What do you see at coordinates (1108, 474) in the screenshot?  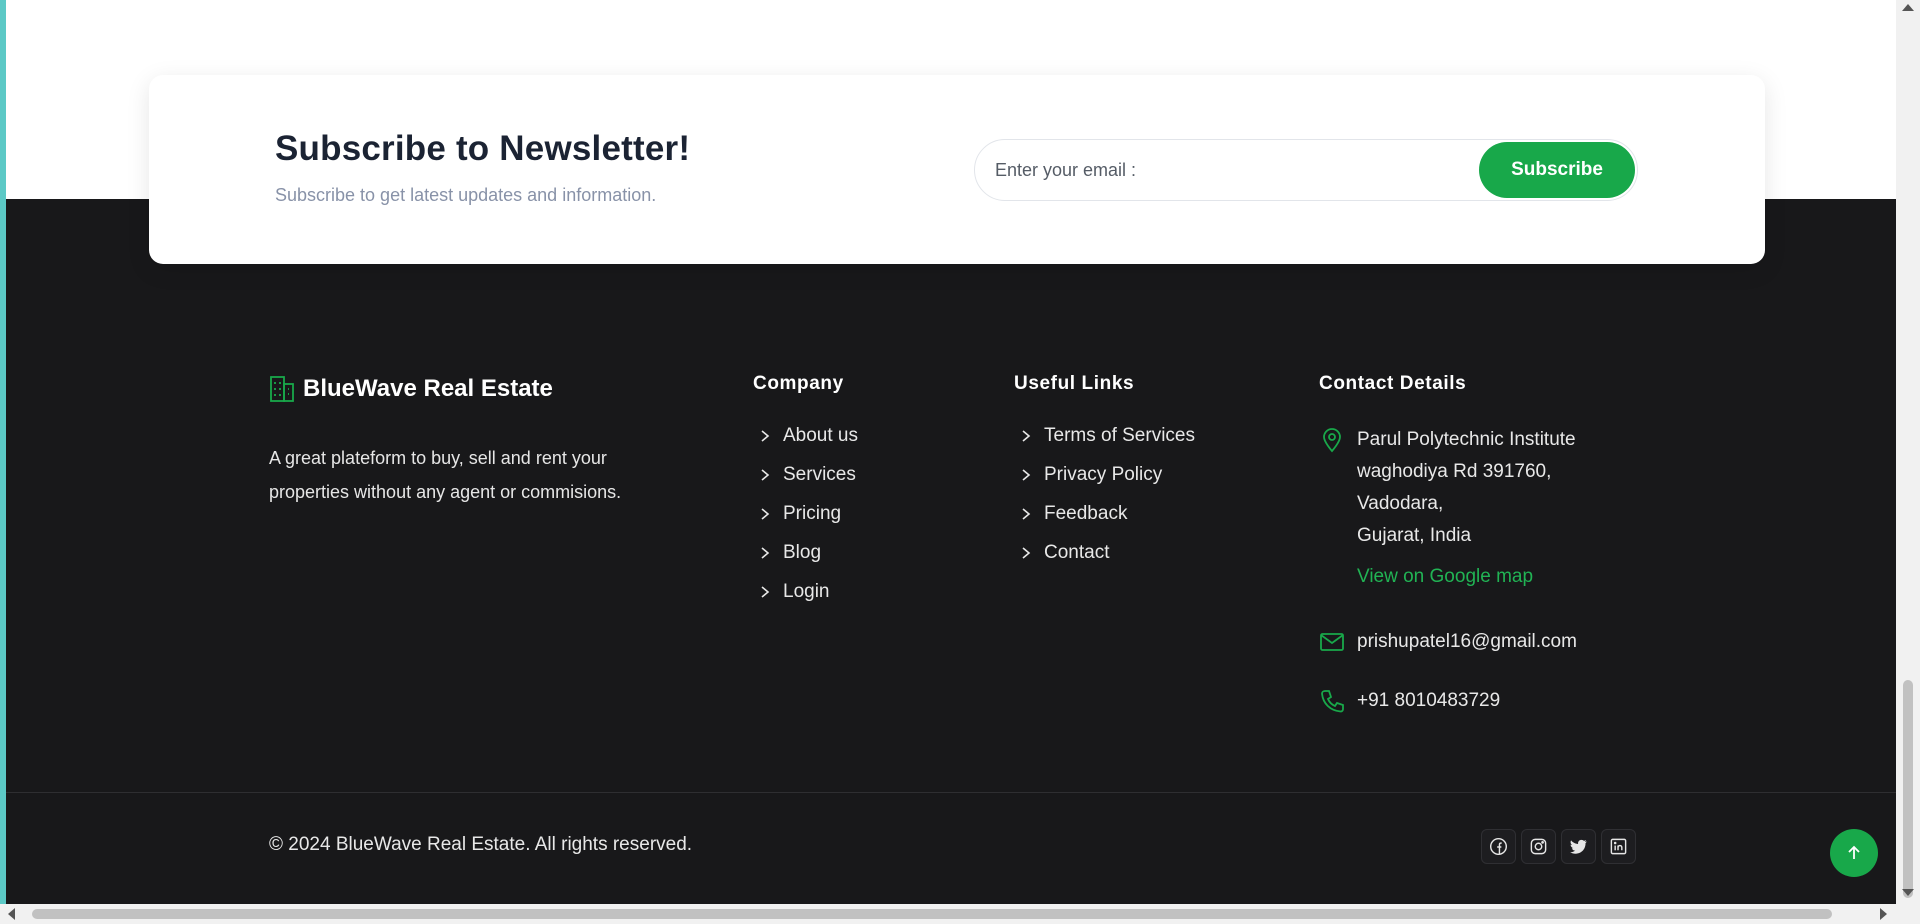 I see `useful-link-privacy: Privacy Policy` at bounding box center [1108, 474].